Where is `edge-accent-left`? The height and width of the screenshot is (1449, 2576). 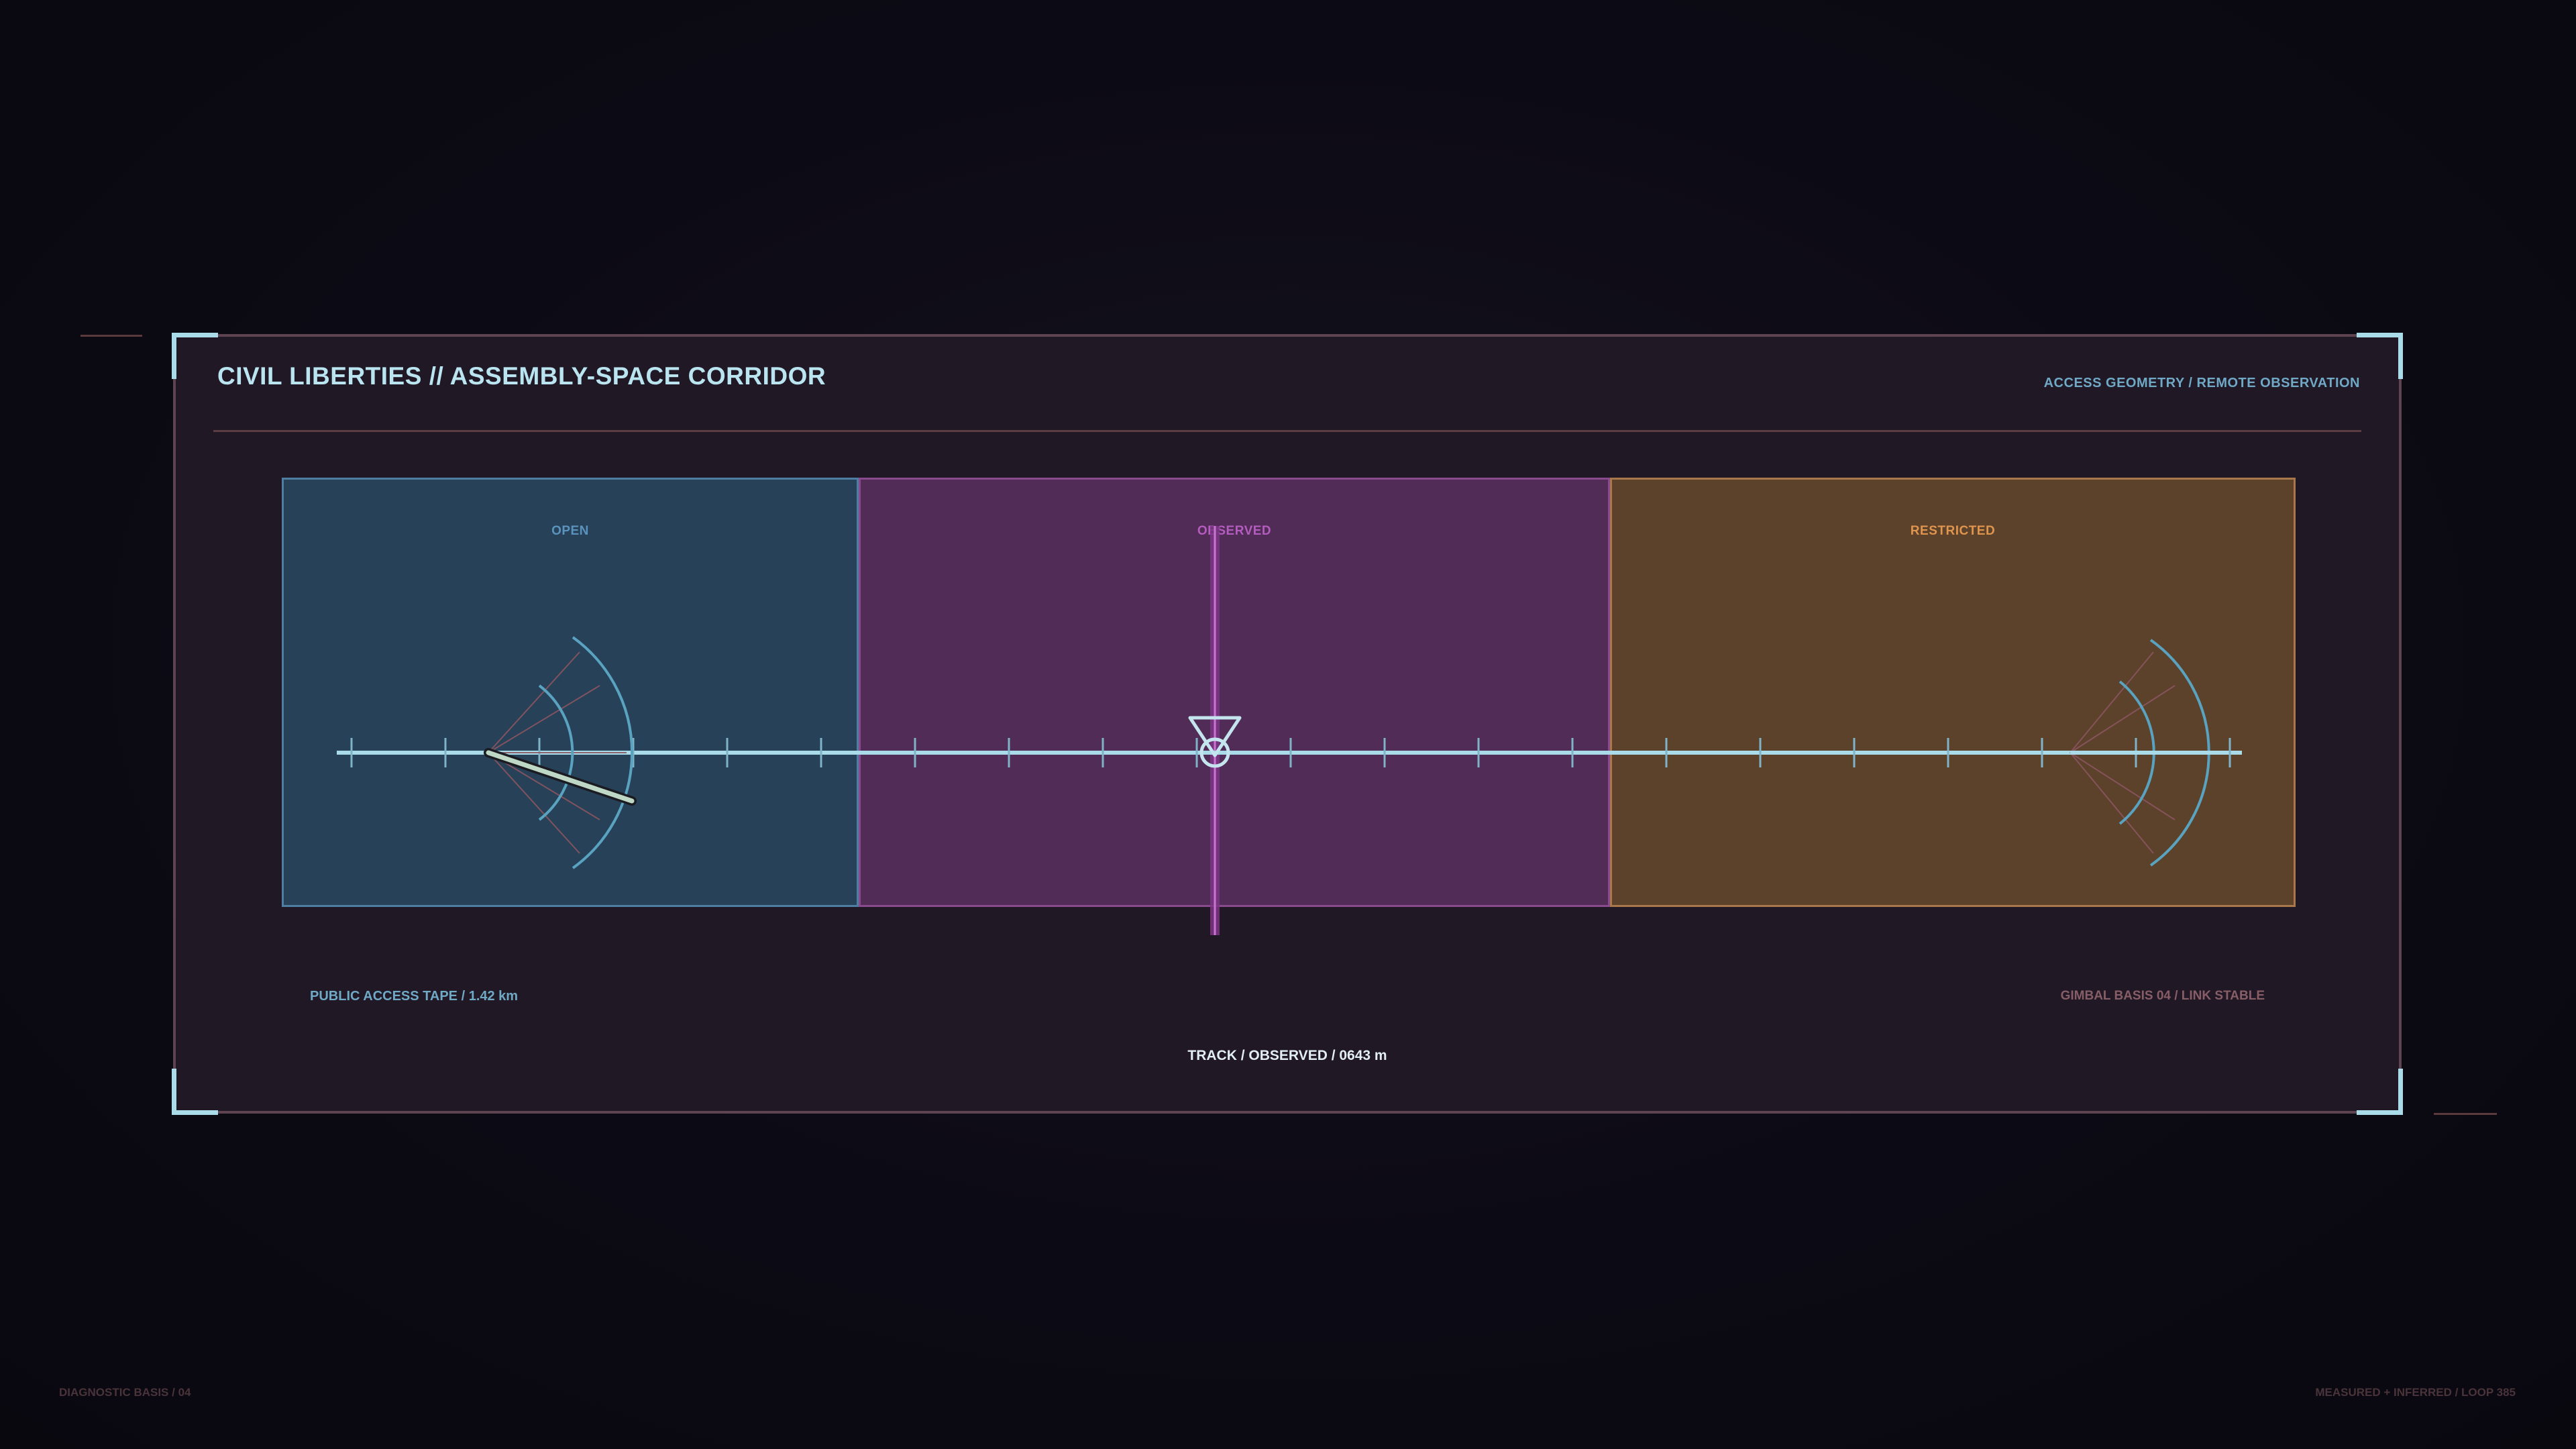
edge-accent-left is located at coordinates (111, 336).